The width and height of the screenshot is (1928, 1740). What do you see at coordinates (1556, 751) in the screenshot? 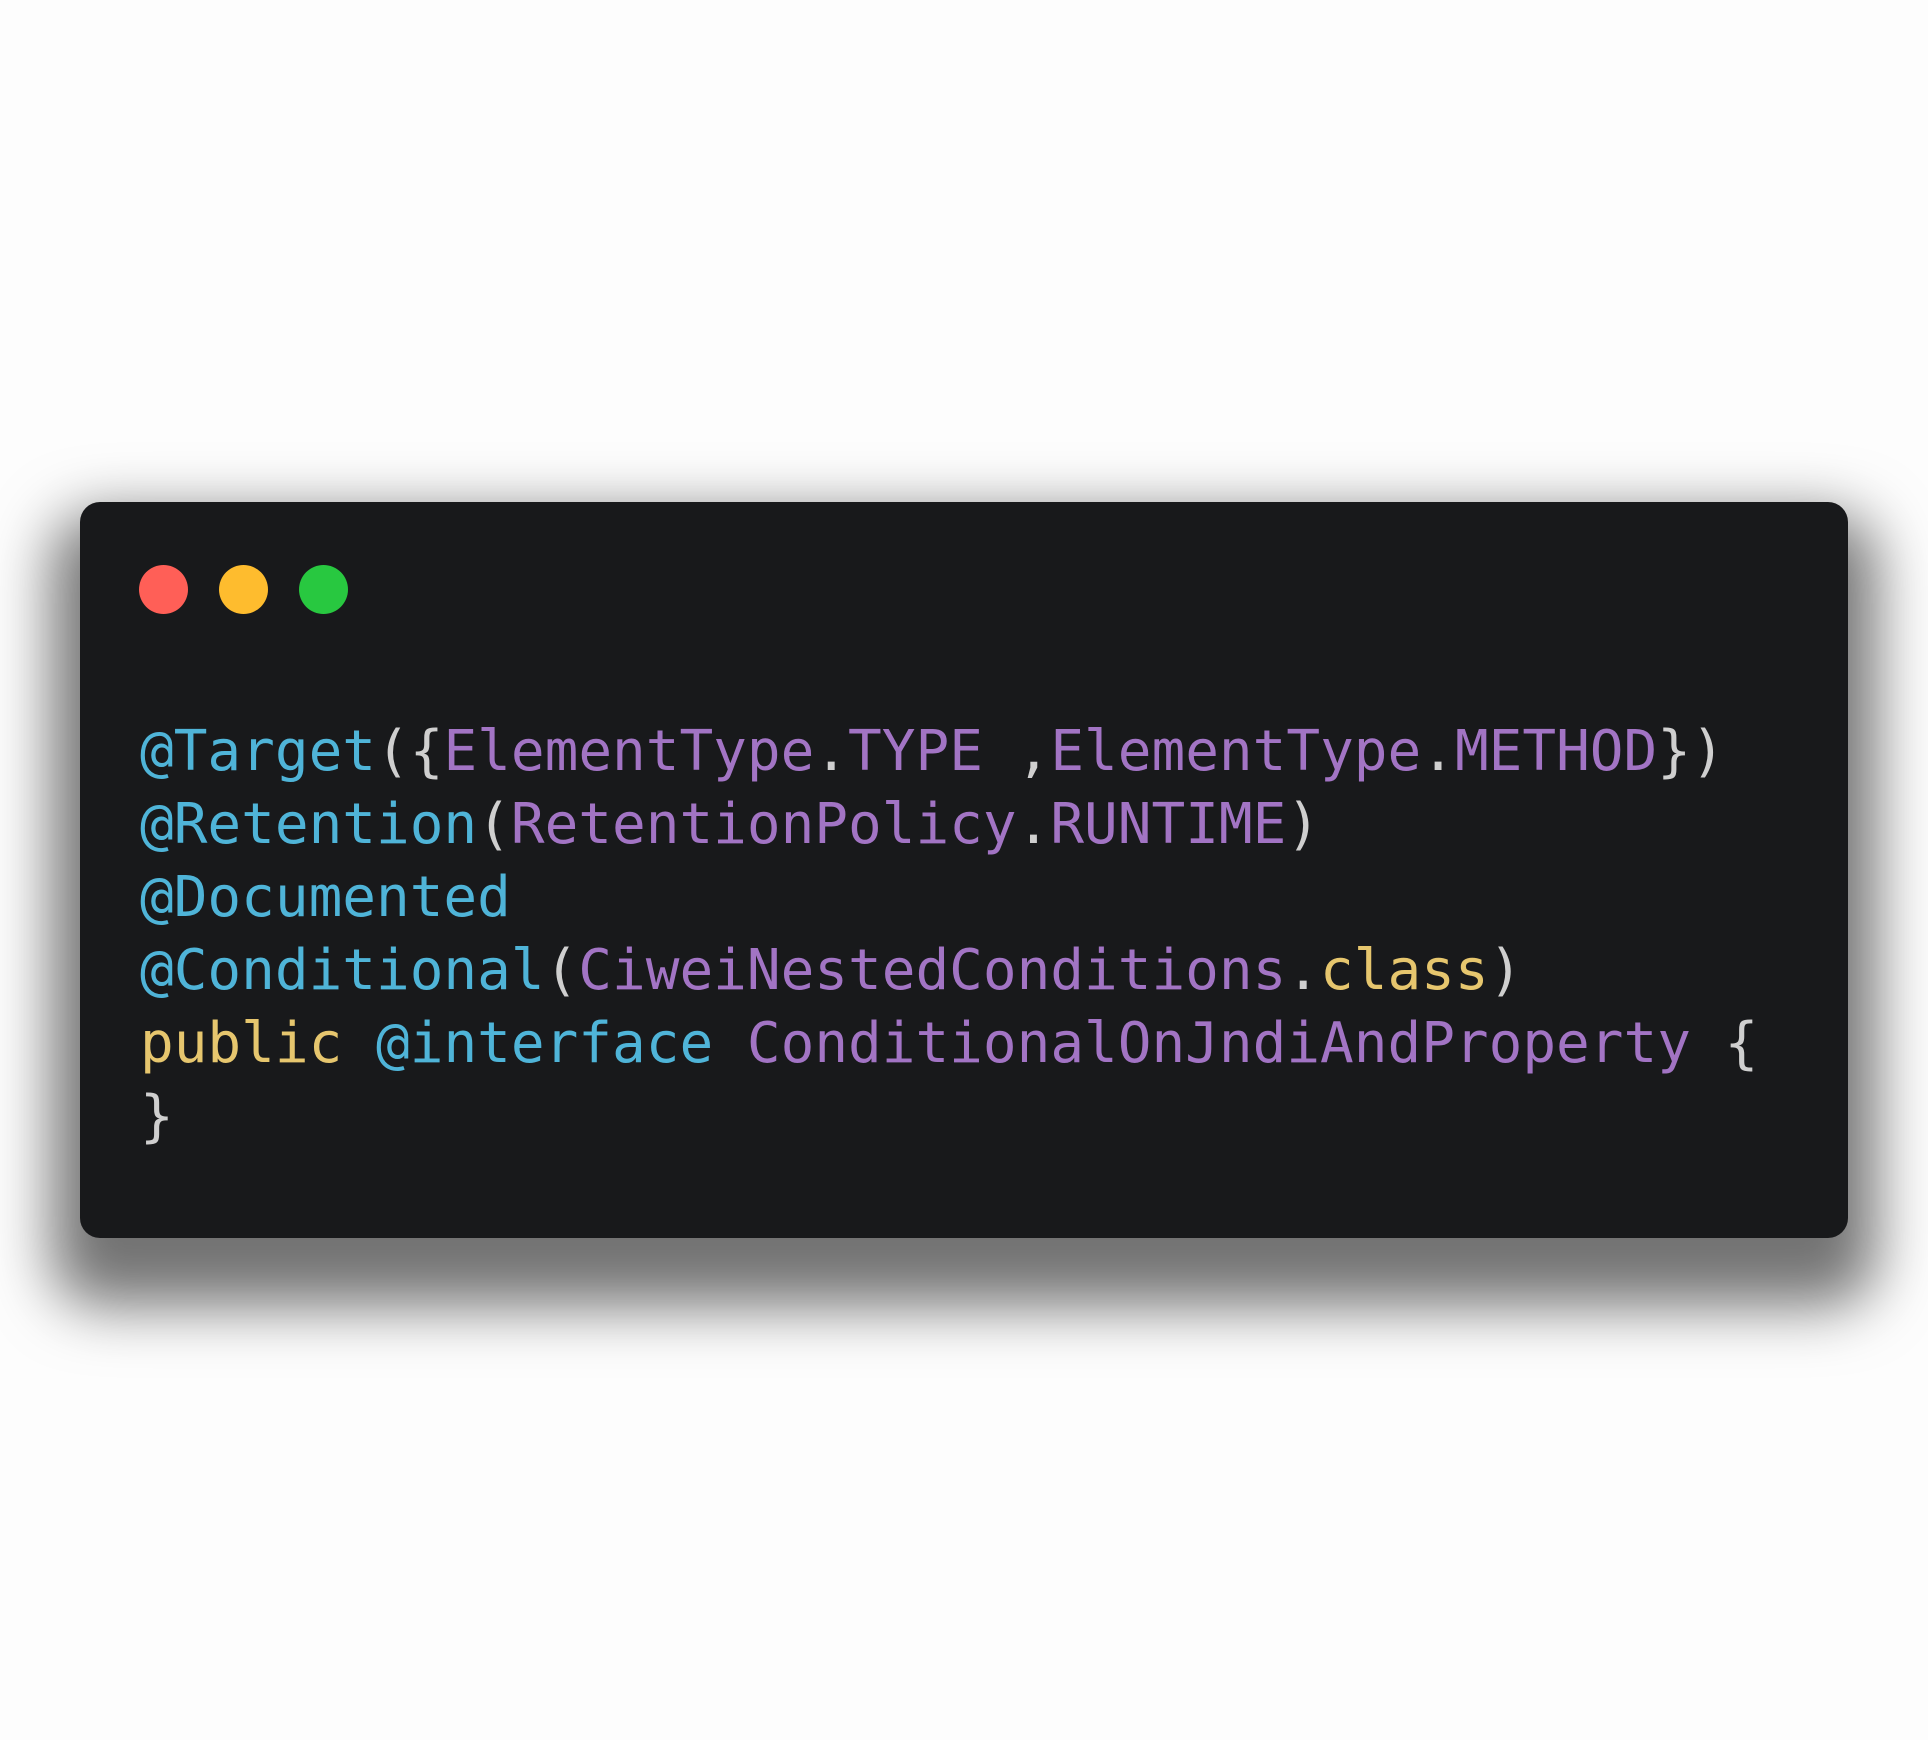
I see `code-token-type: METHOD` at bounding box center [1556, 751].